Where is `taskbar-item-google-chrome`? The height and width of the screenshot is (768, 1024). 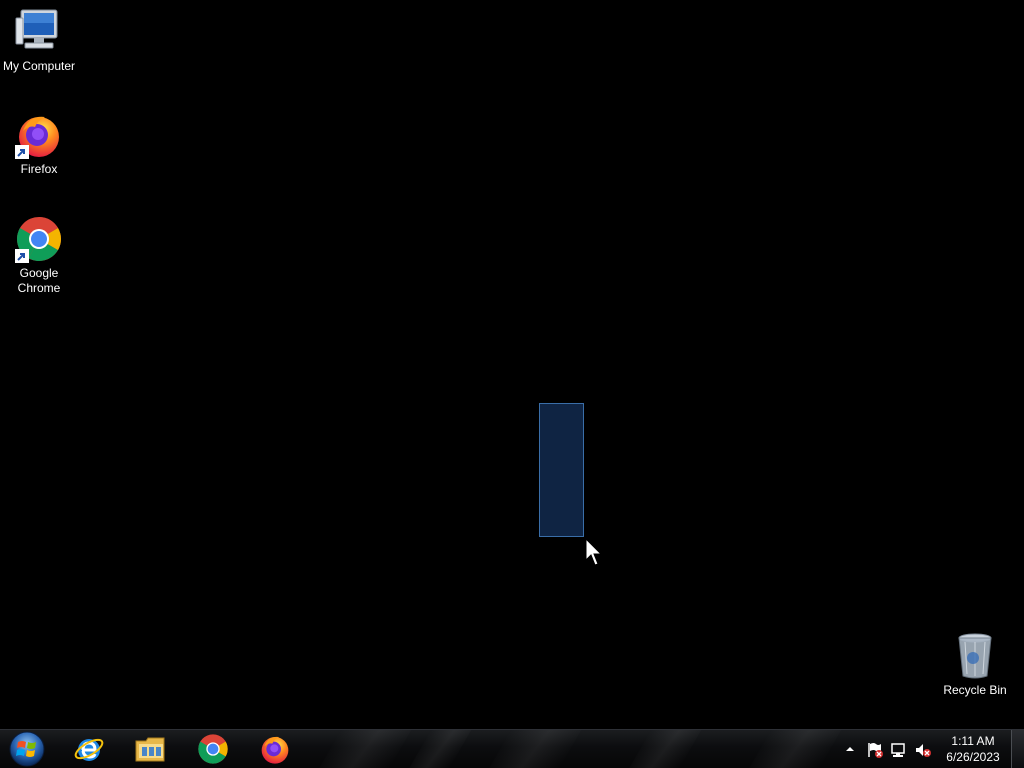 taskbar-item-google-chrome is located at coordinates (213, 749).